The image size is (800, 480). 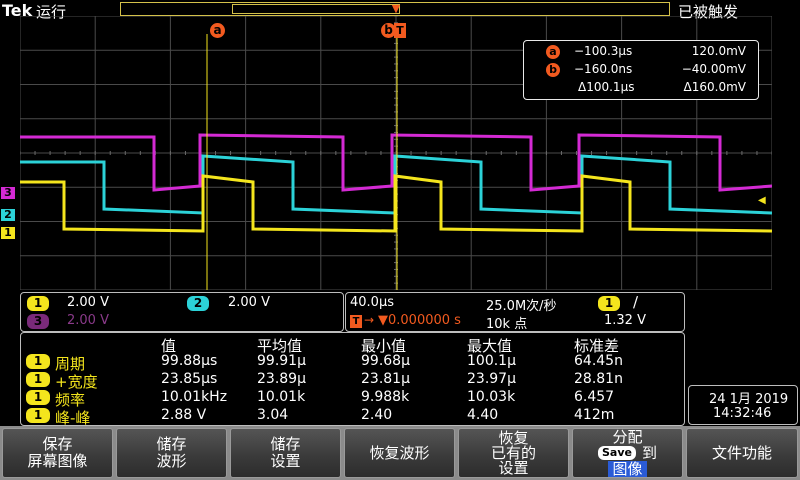 I want to click on save-setup-label-2: 设置, so click(x=285, y=461).